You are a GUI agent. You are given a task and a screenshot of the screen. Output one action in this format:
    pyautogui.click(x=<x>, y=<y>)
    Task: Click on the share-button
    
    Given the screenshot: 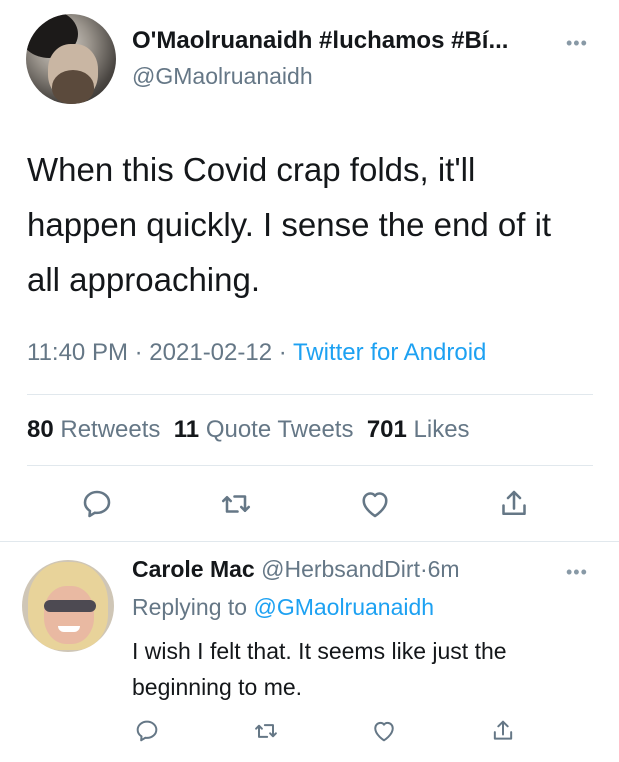 What is the action you would take?
    pyautogui.click(x=514, y=504)
    